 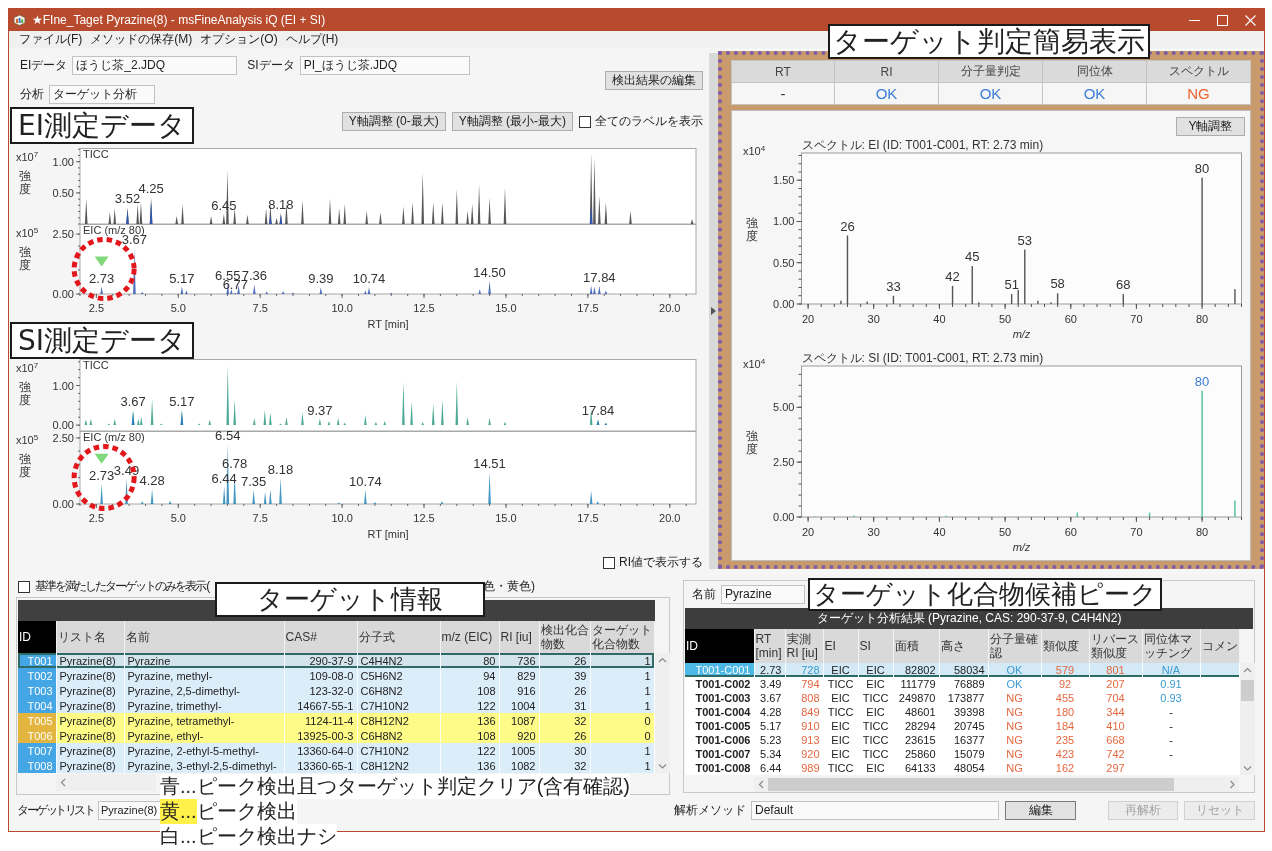 I want to click on menu-item: ファイル(F), so click(x=51, y=39).